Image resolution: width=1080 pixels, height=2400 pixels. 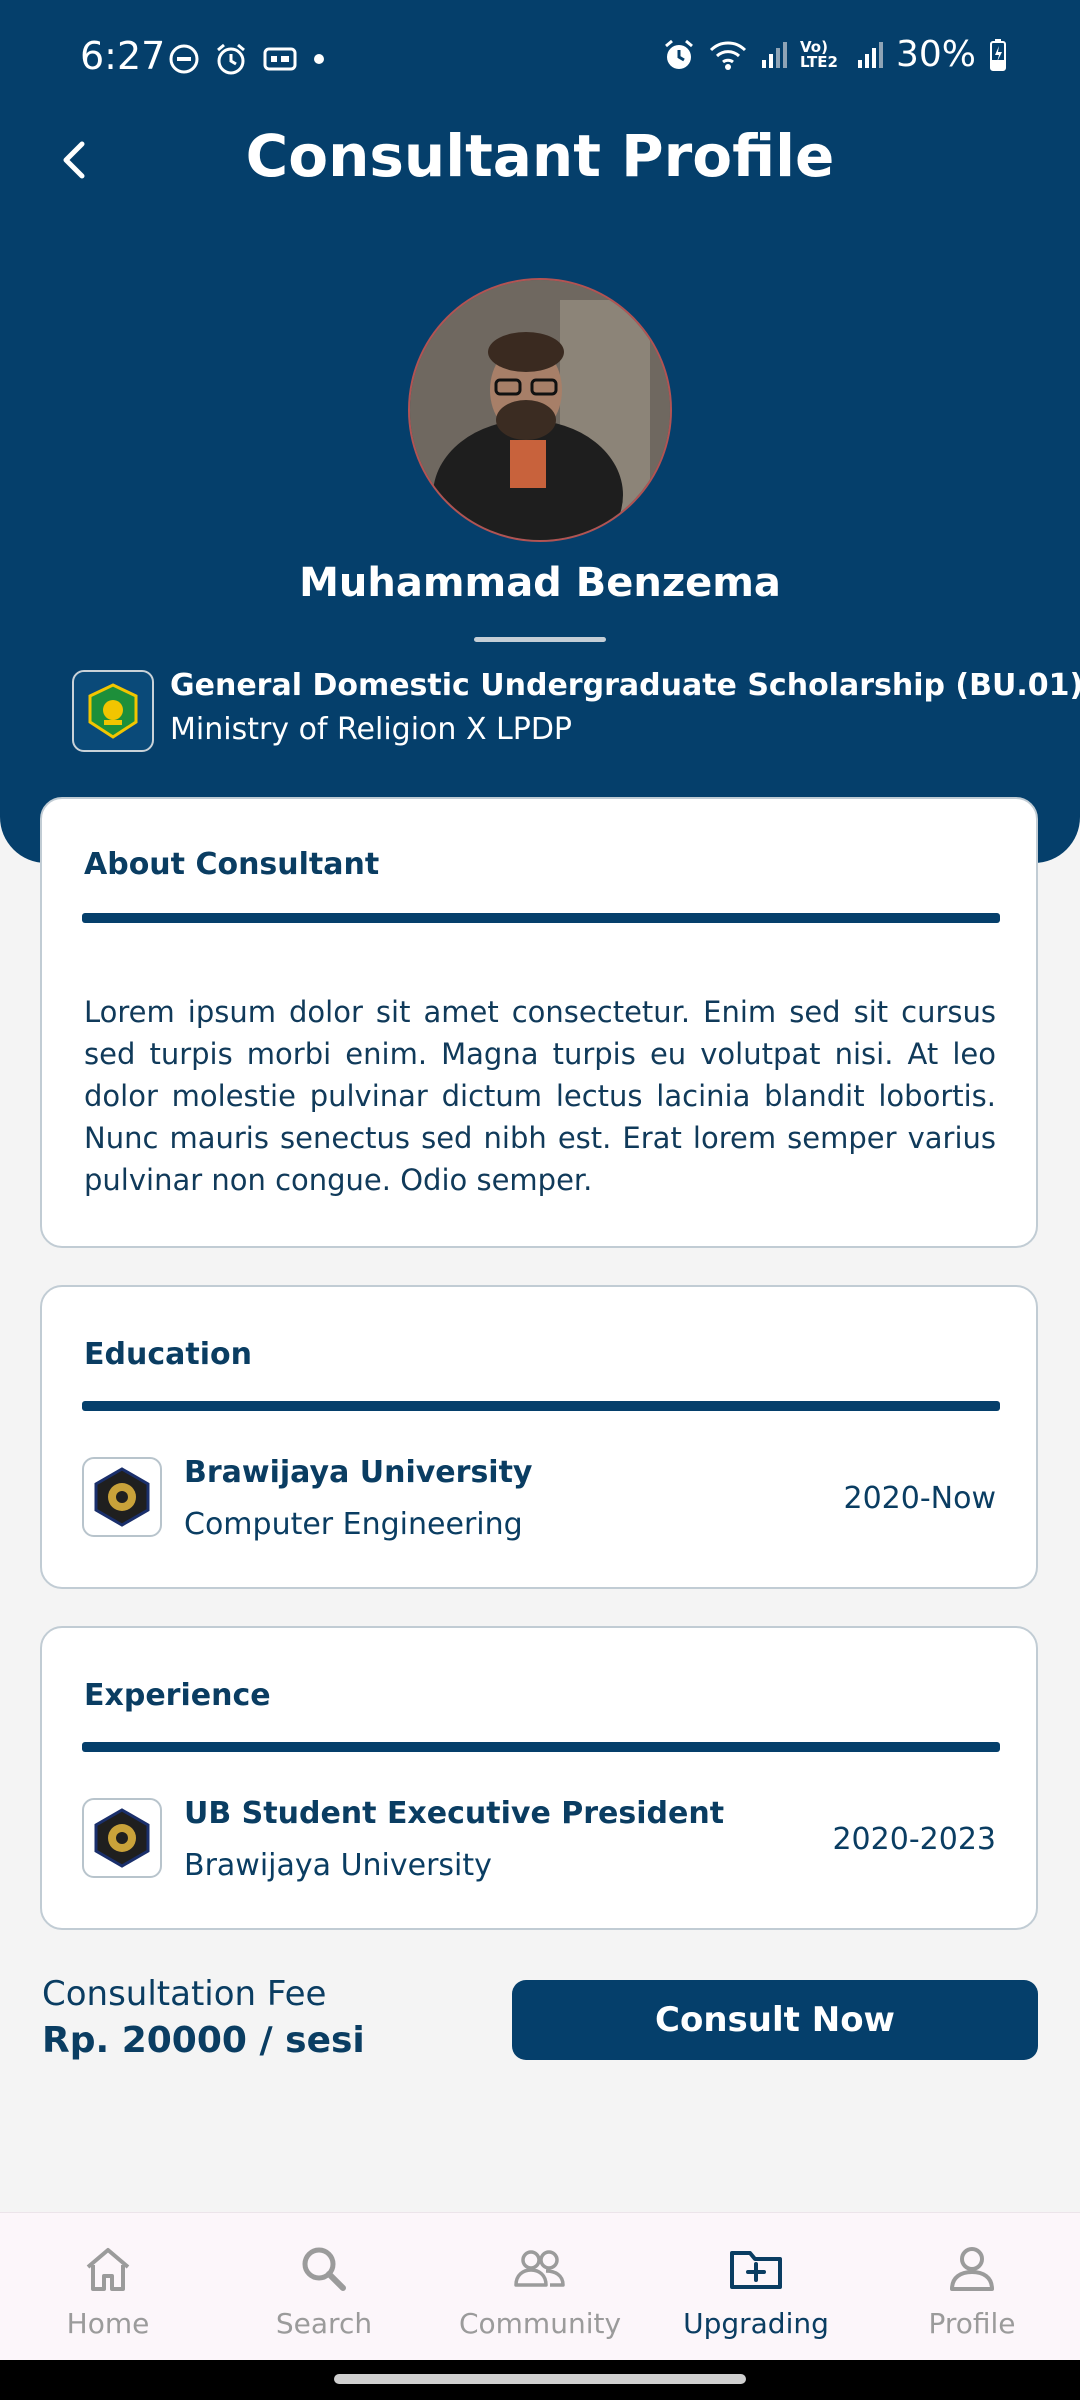 I want to click on cast-icon, so click(x=280, y=59).